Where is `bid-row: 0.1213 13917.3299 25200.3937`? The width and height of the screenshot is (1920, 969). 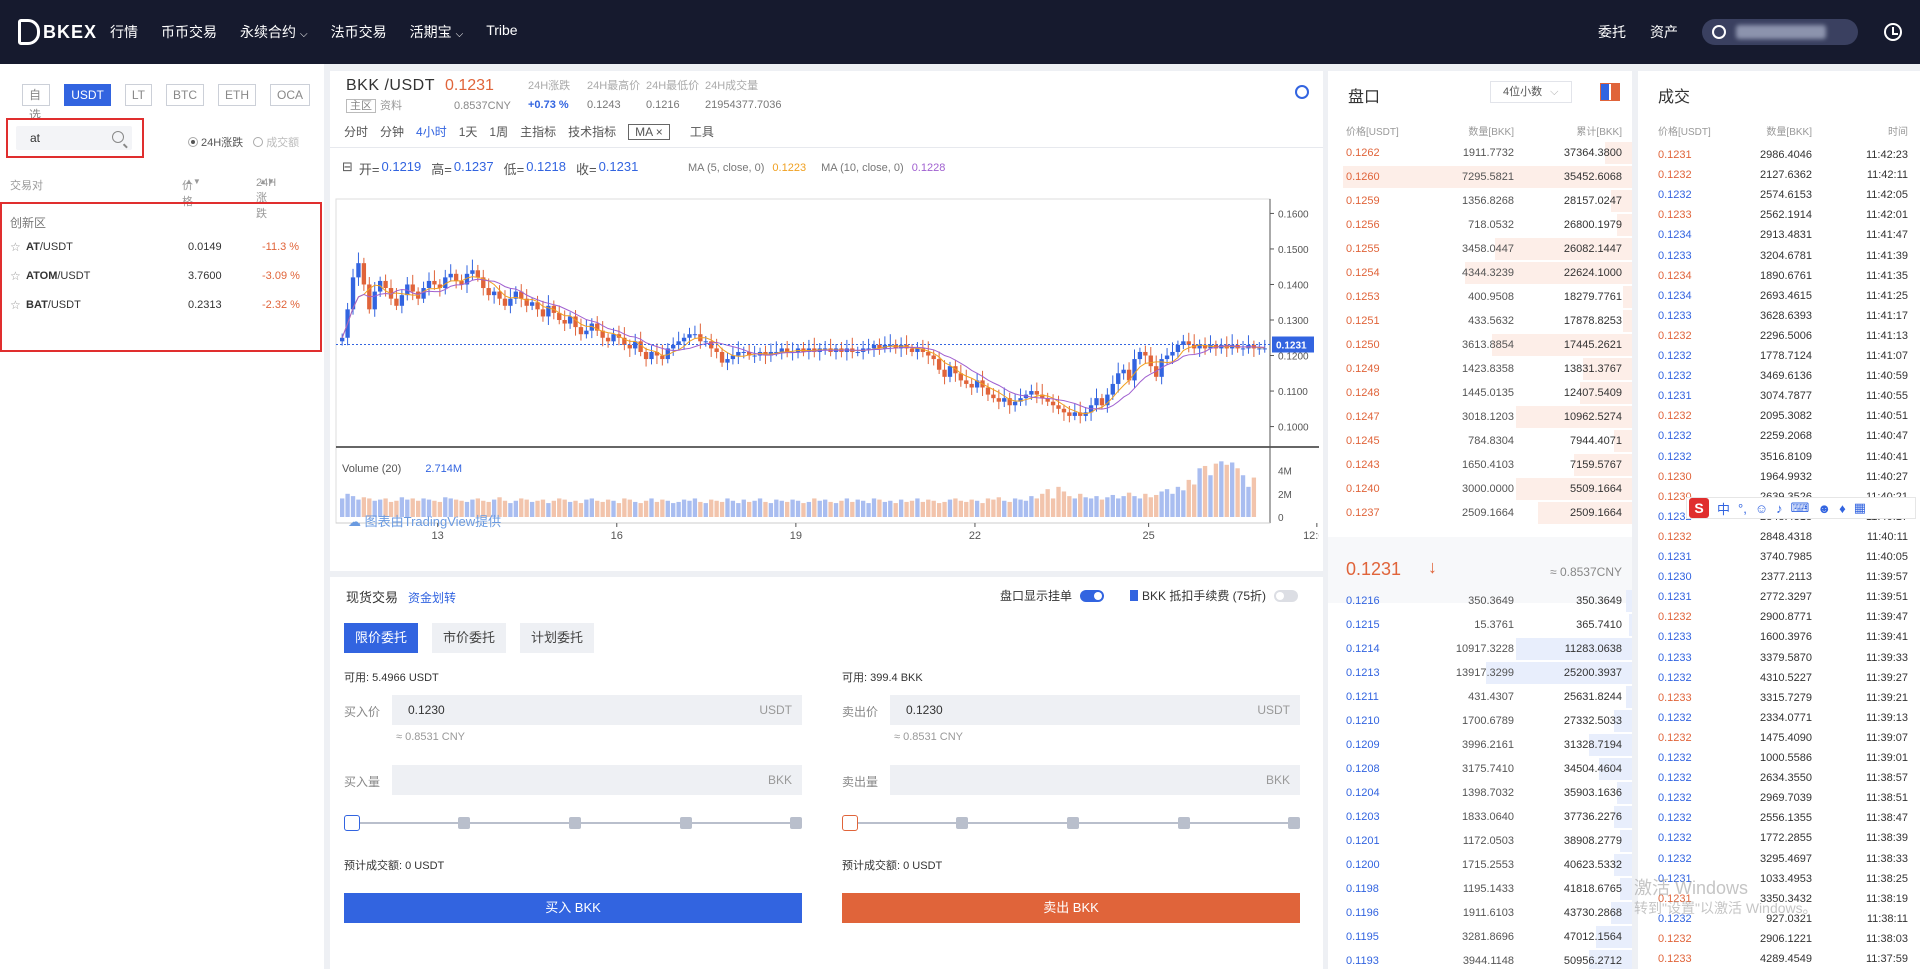
bid-row: 0.1213 13917.3299 25200.3937 is located at coordinates (1480, 673).